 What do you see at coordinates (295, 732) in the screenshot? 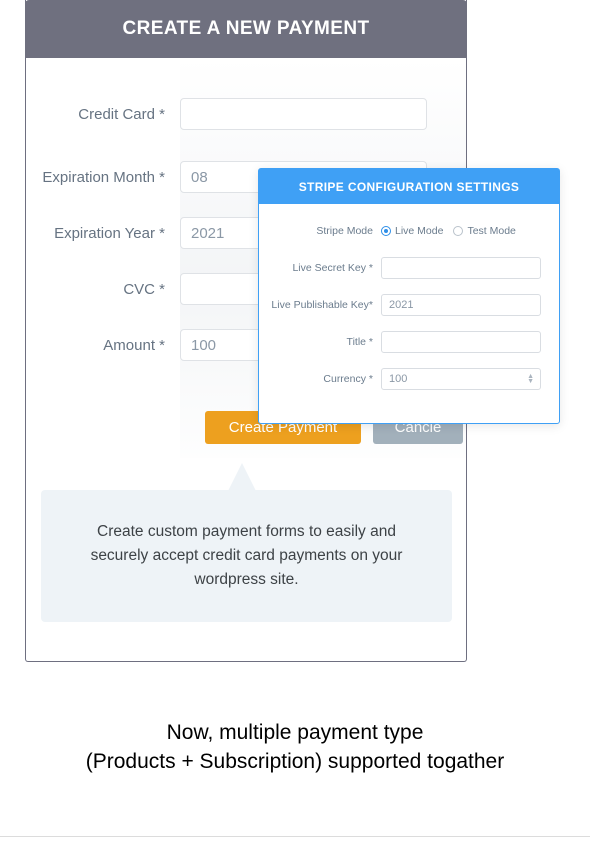
I see `headline-line-1: Now, multiple payment type` at bounding box center [295, 732].